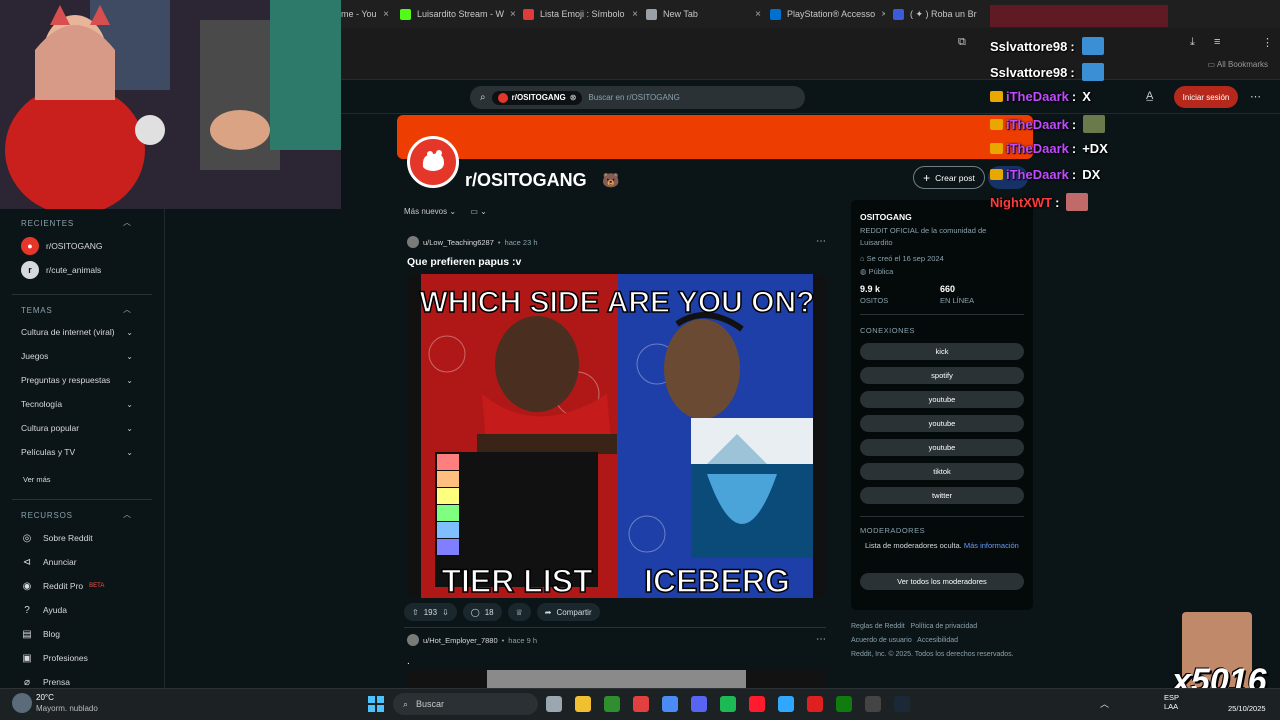 The width and height of the screenshot is (1280, 720). Describe the element at coordinates (728, 704) in the screenshot. I see `spotify-icon` at that location.